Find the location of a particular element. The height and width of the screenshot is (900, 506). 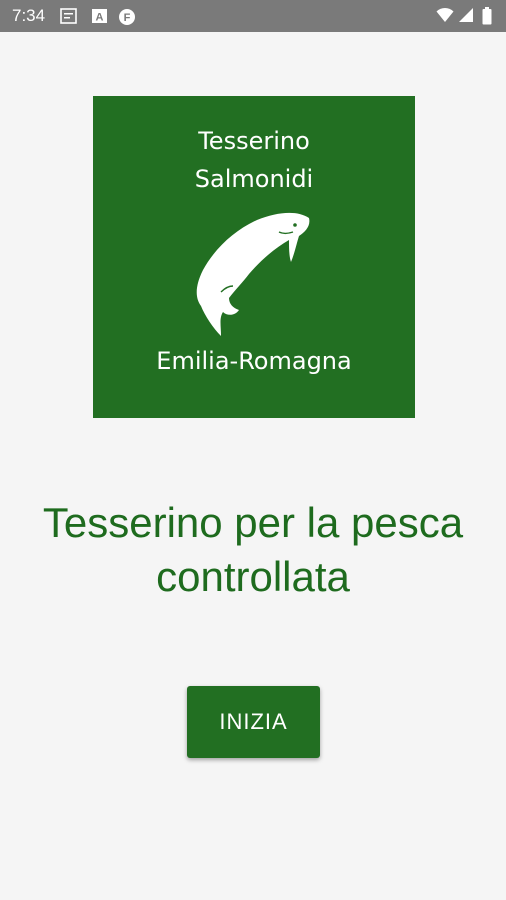

battery-icon is located at coordinates (487, 16).